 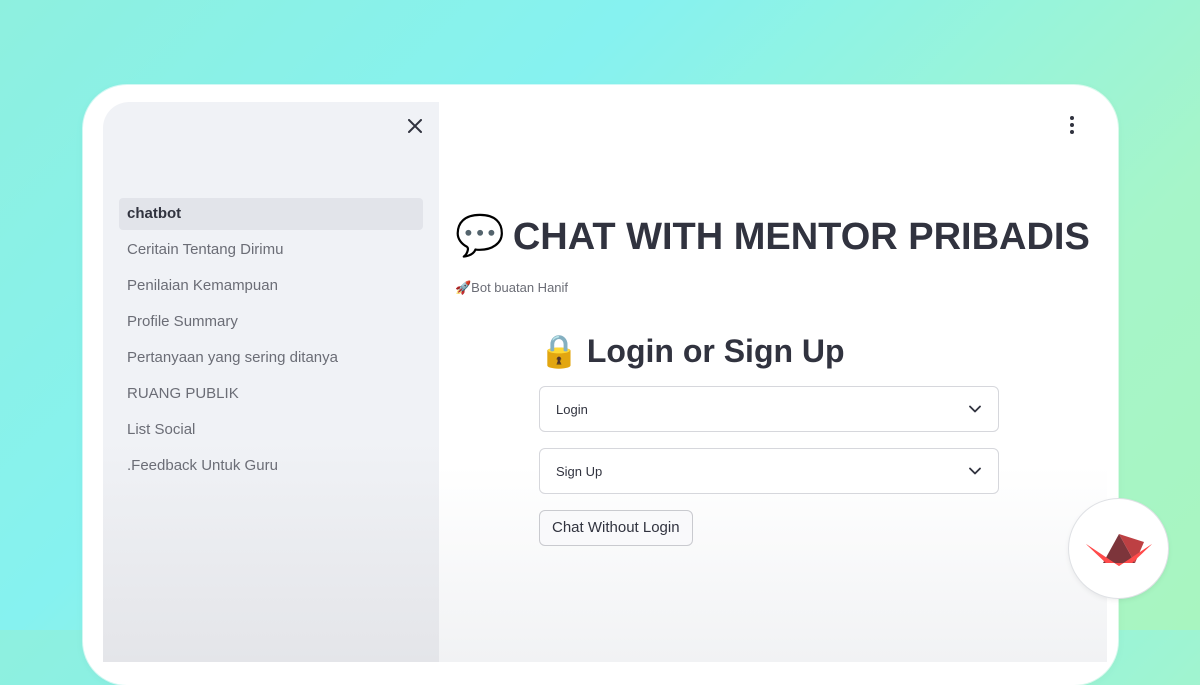 What do you see at coordinates (271, 322) in the screenshot?
I see `sidebar-item-profile-summary: Profile Summary` at bounding box center [271, 322].